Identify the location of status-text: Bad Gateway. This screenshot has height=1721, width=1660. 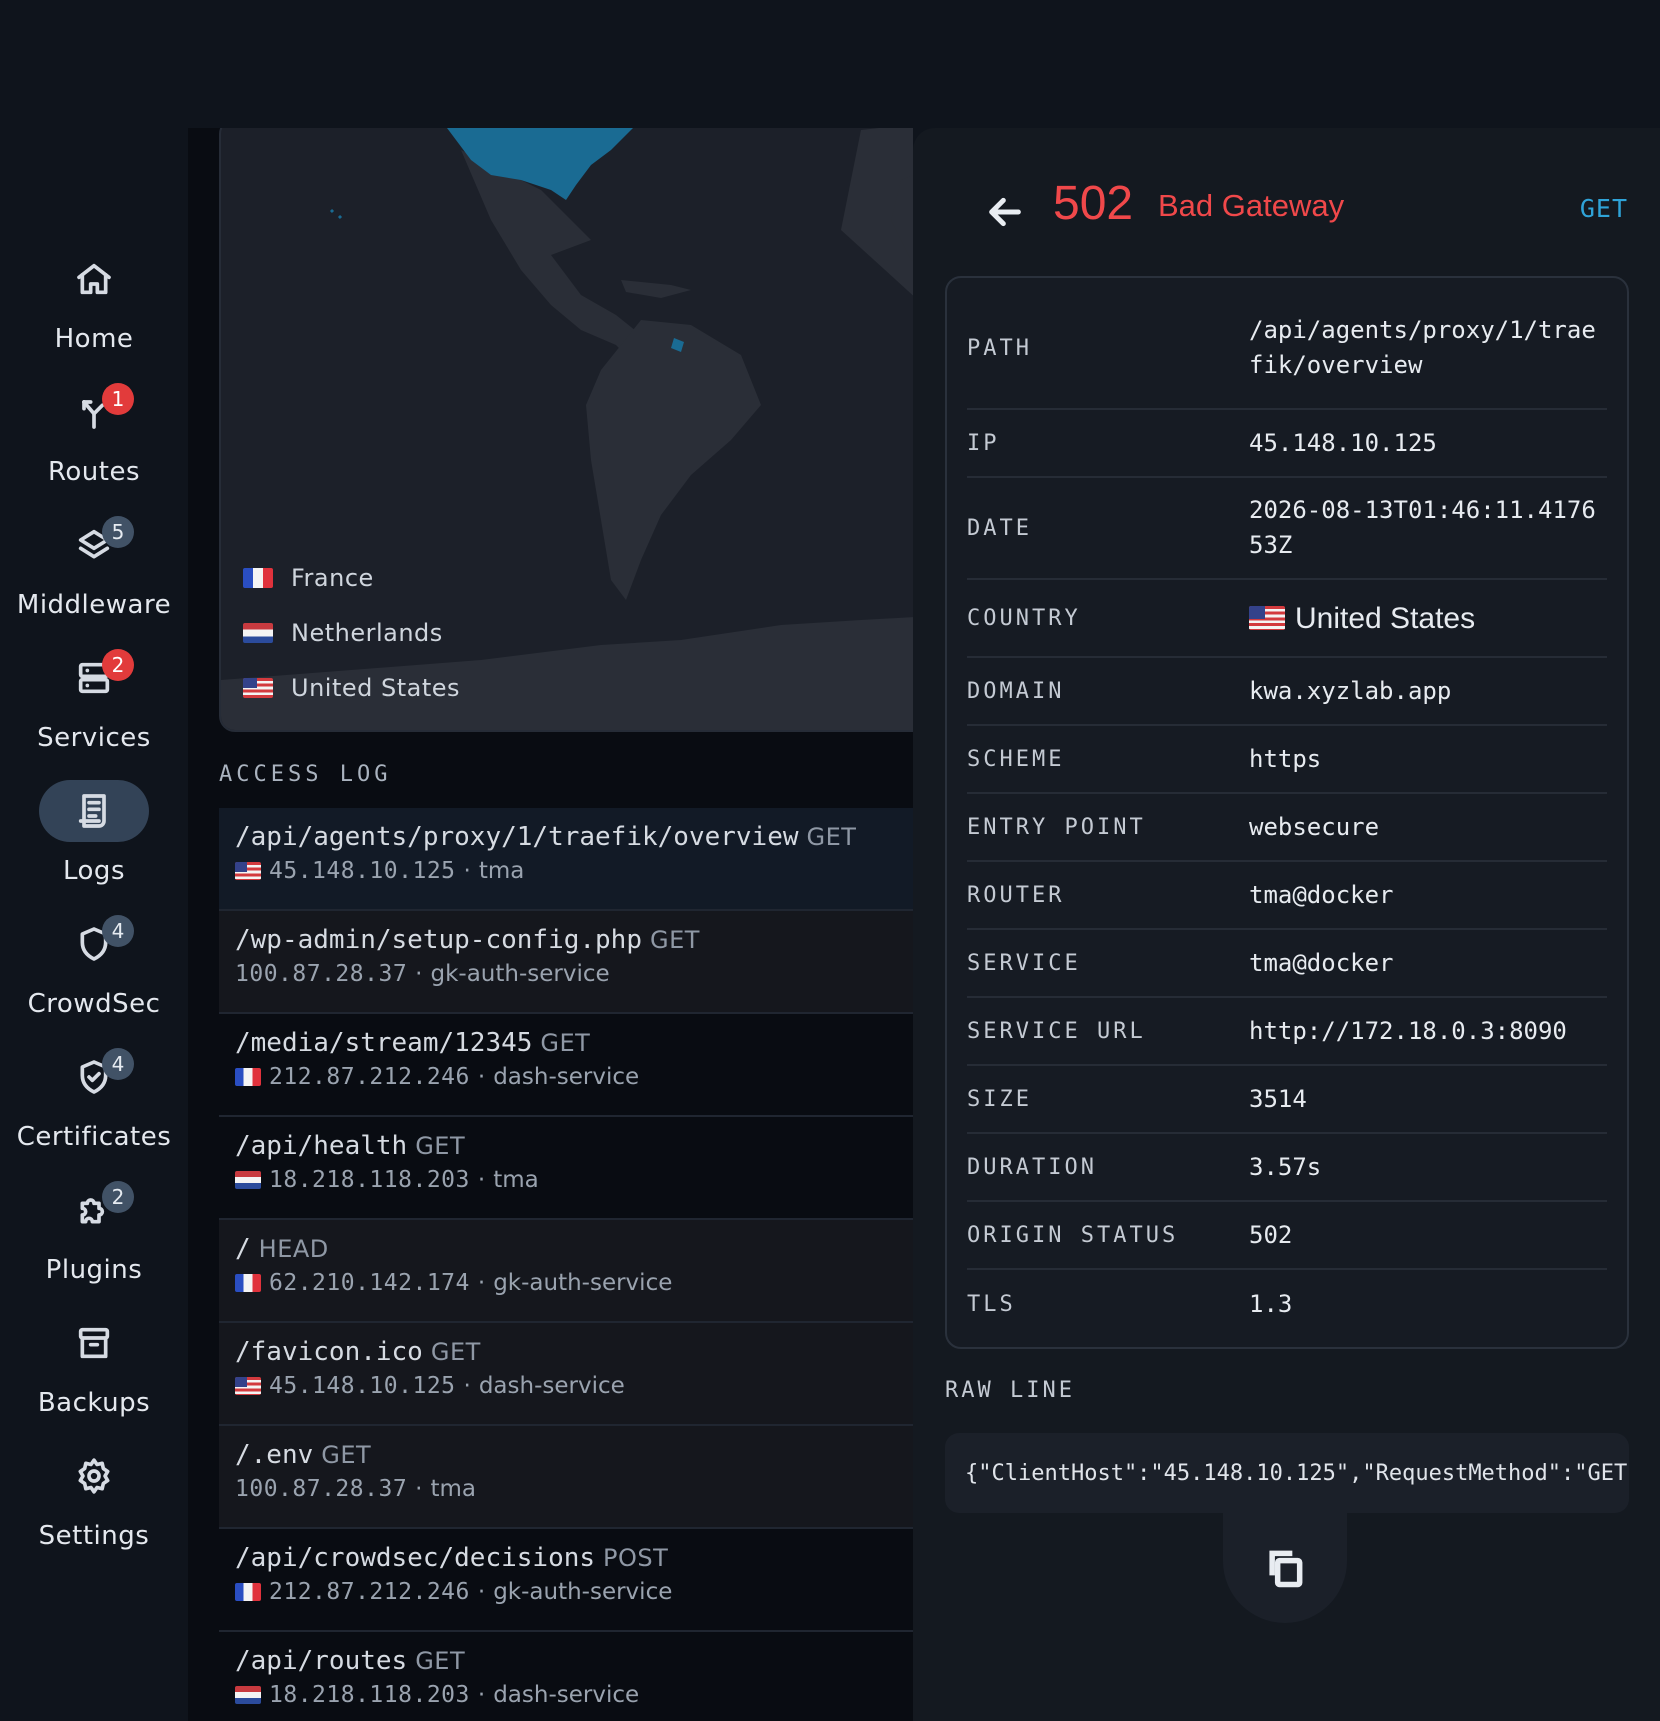
(1251, 205).